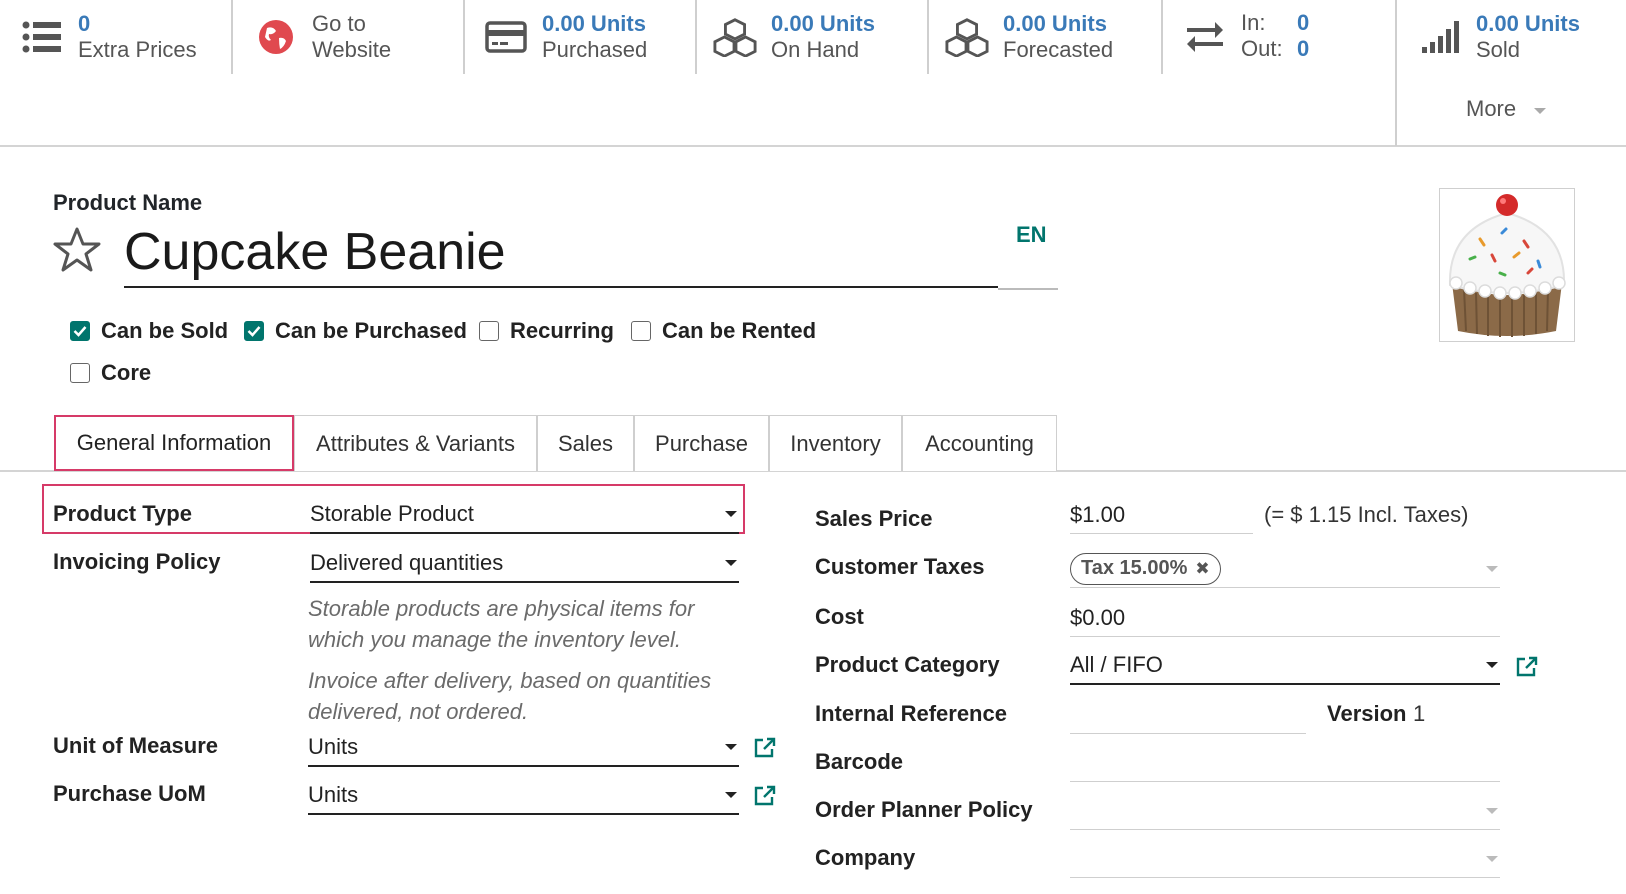 This screenshot has width=1626, height=894. Describe the element at coordinates (524, 515) in the screenshot. I see `product-type-select: Storable Product` at that location.